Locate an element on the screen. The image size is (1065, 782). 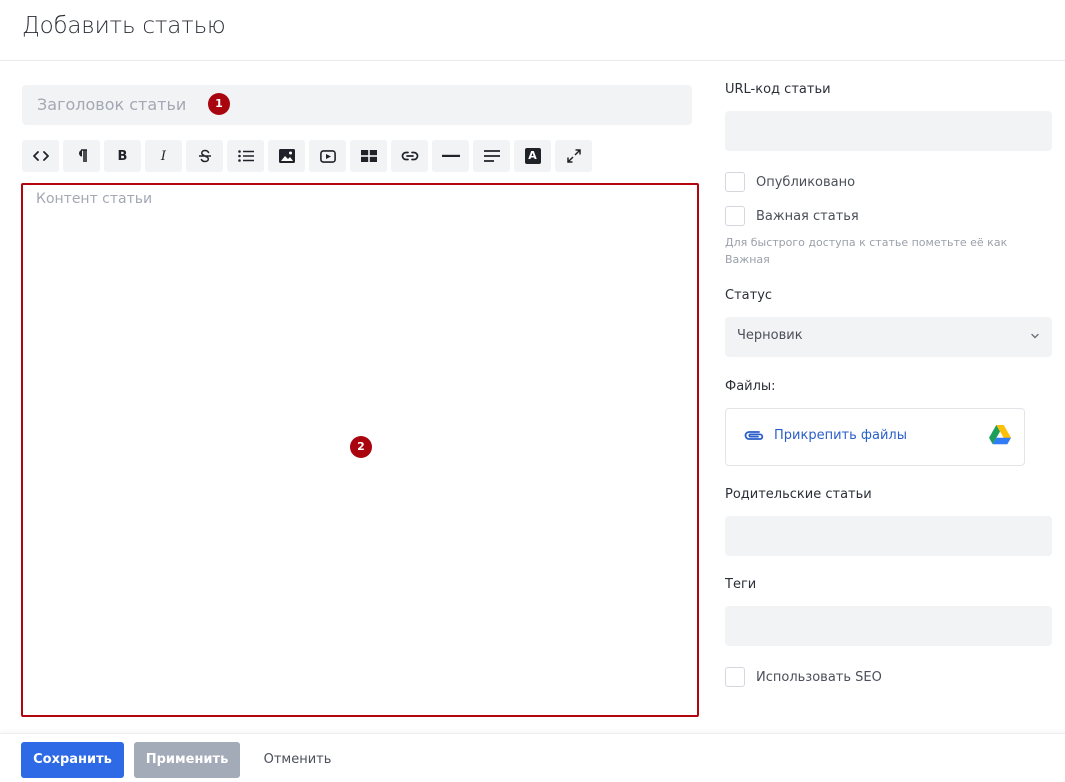
code-view-button is located at coordinates (40, 156).